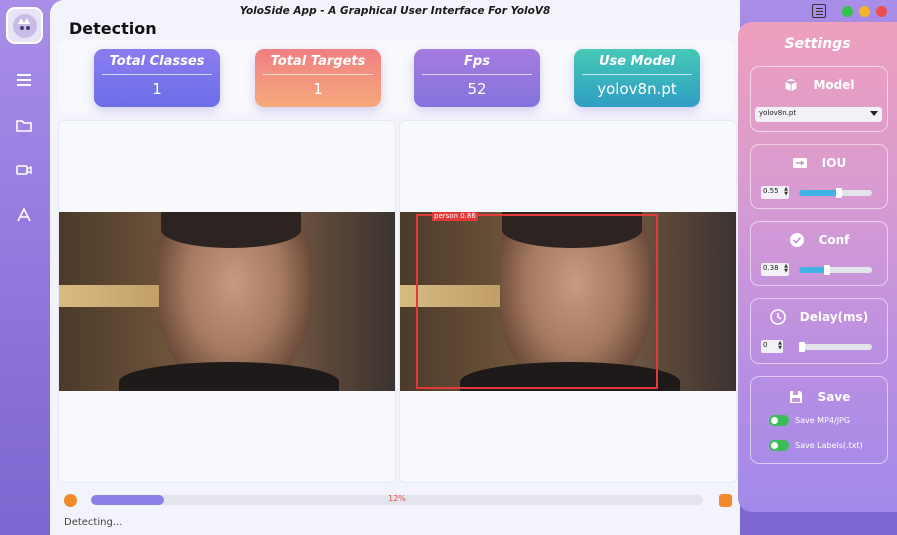 The width and height of the screenshot is (897, 535). What do you see at coordinates (637, 89) in the screenshot?
I see `card-value: yolov8n.pt` at bounding box center [637, 89].